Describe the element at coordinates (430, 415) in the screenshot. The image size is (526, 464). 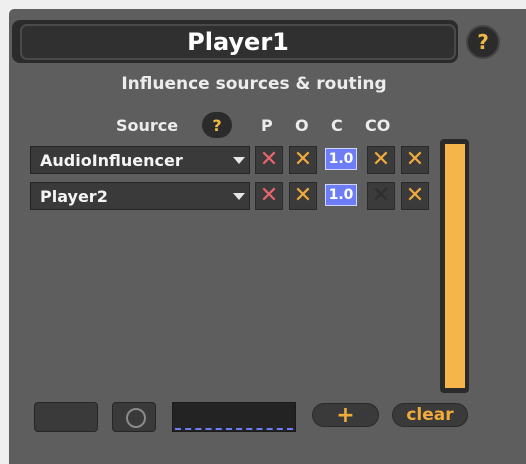
I see `clear-button: clear` at that location.